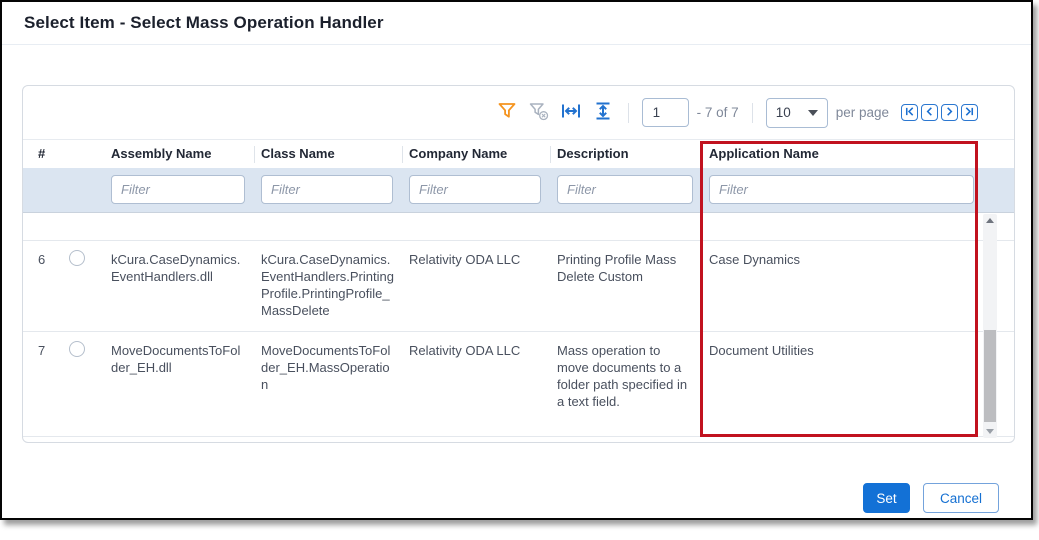  I want to click on page-size-value: 10, so click(783, 112).